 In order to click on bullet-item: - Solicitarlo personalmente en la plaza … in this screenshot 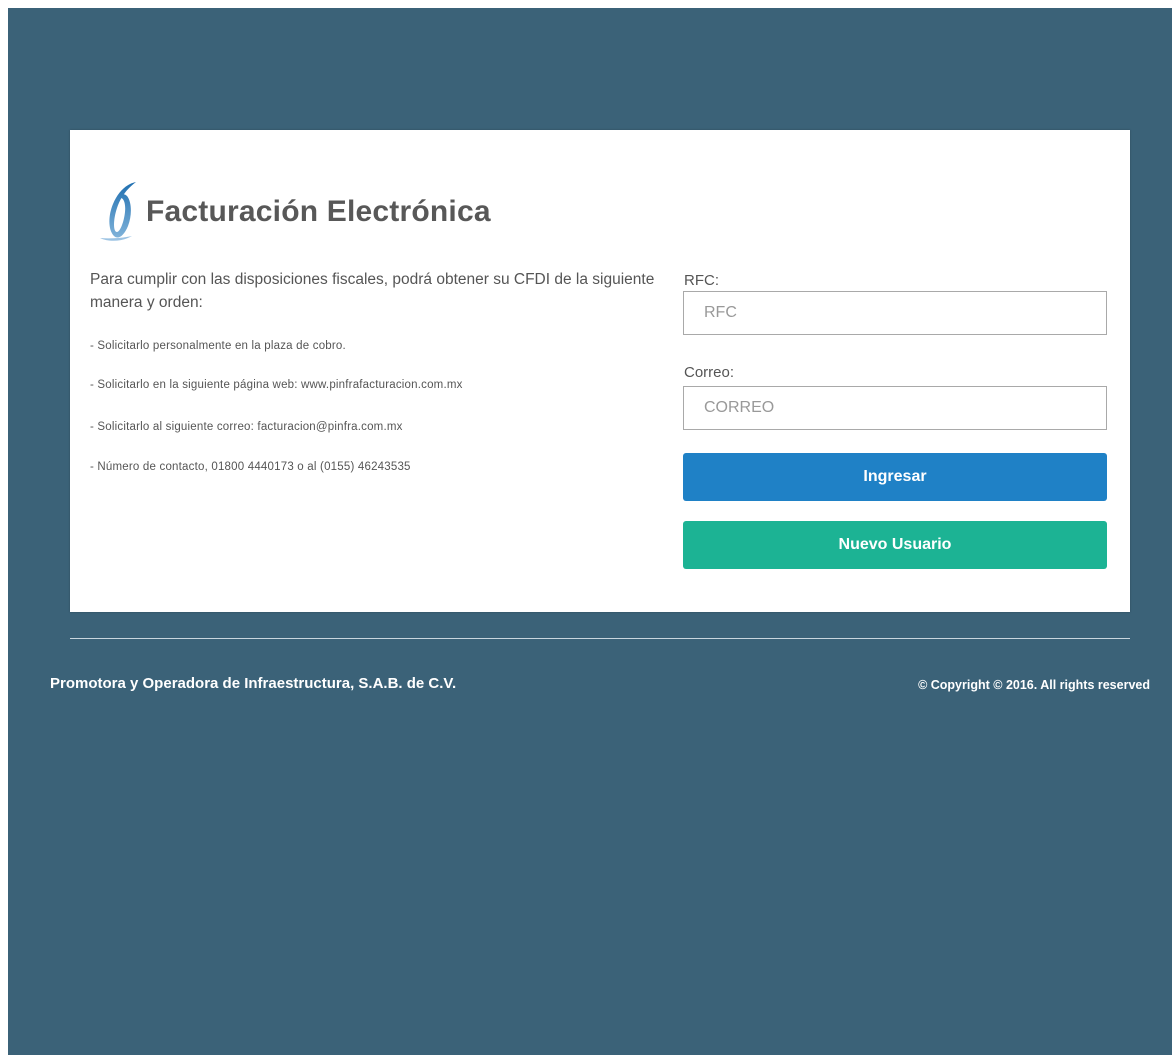, I will do `click(218, 346)`.